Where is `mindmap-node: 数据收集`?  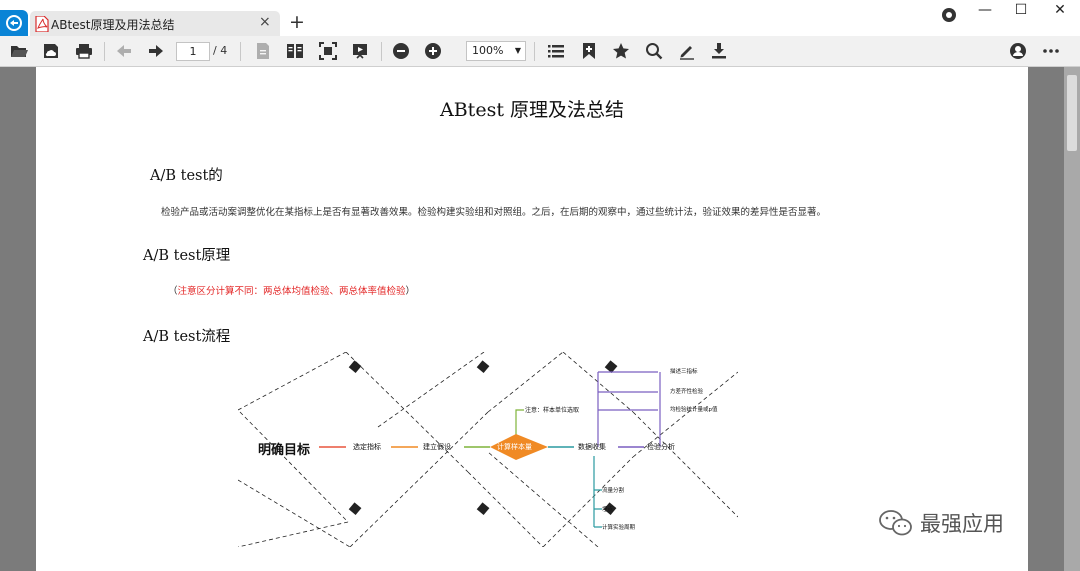
mindmap-node: 数据收集 is located at coordinates (592, 447).